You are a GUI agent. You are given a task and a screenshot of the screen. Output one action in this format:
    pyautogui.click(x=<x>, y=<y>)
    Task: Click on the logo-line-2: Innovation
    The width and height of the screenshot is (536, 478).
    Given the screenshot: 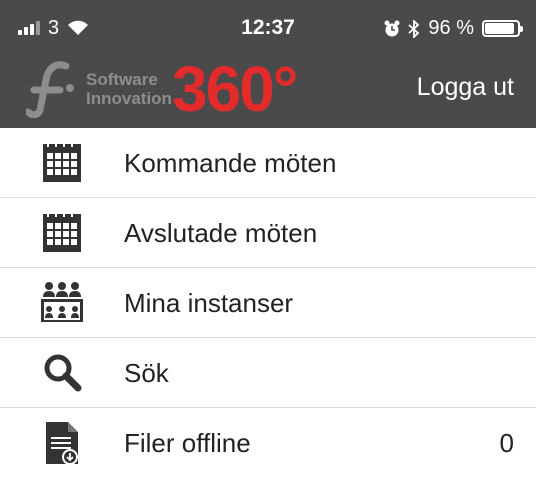 What is the action you would take?
    pyautogui.click(x=129, y=98)
    